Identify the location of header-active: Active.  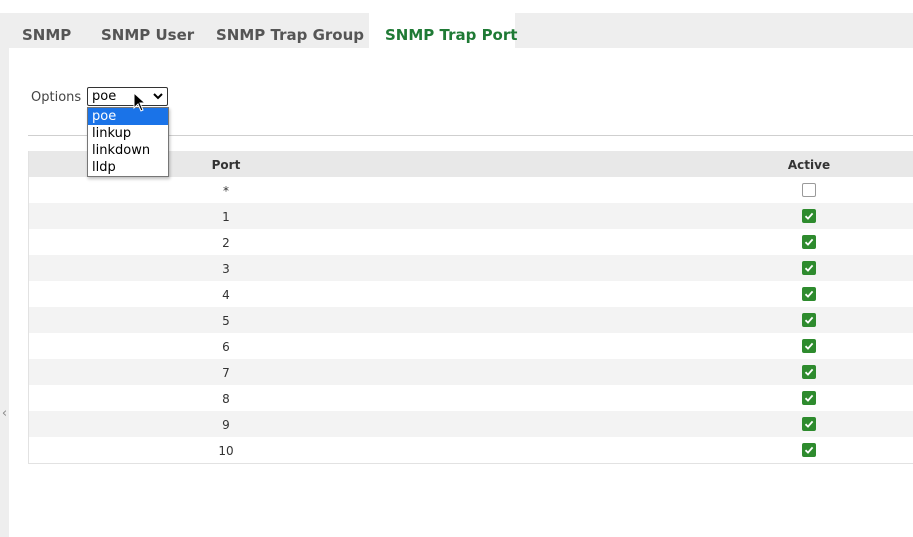
(809, 165).